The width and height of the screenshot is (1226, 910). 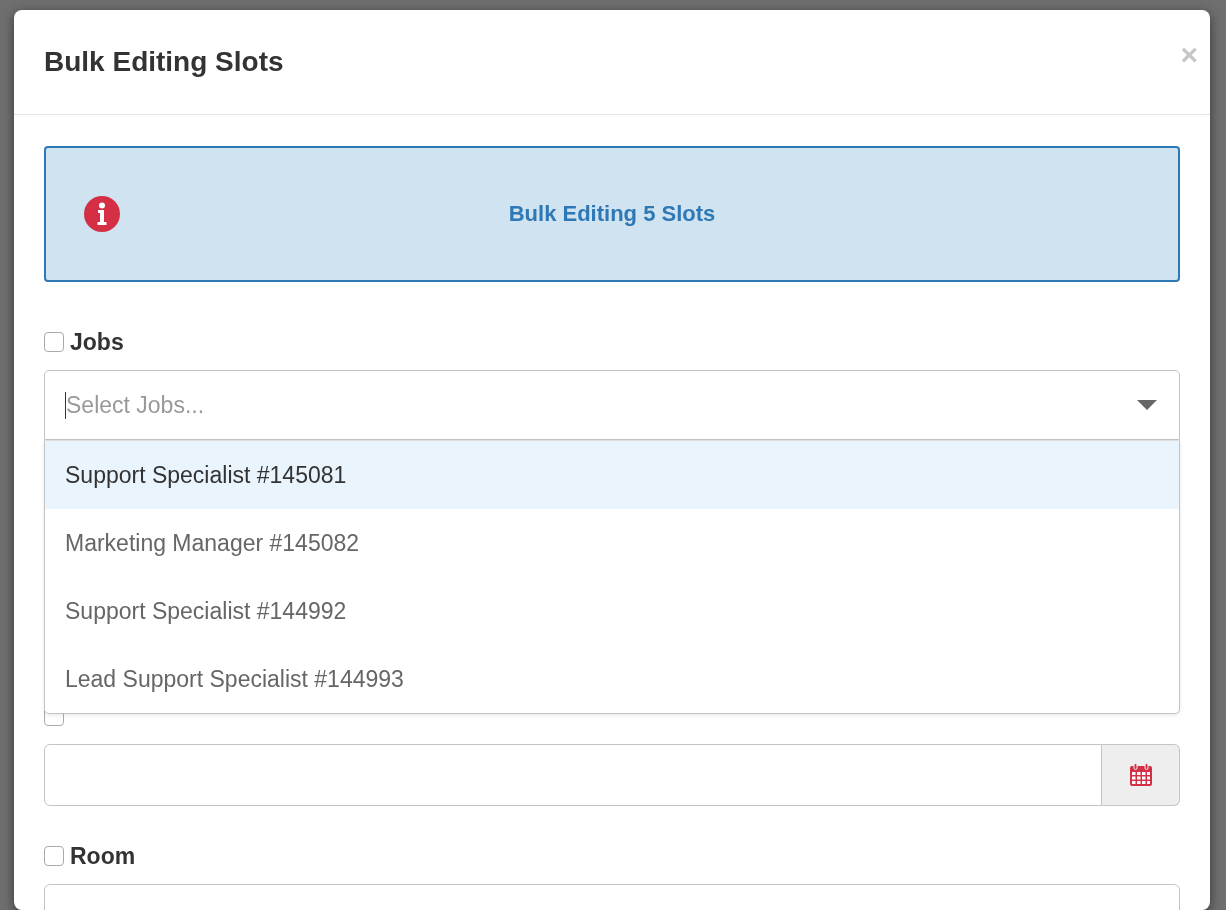 What do you see at coordinates (573, 775) in the screenshot?
I see `date-field` at bounding box center [573, 775].